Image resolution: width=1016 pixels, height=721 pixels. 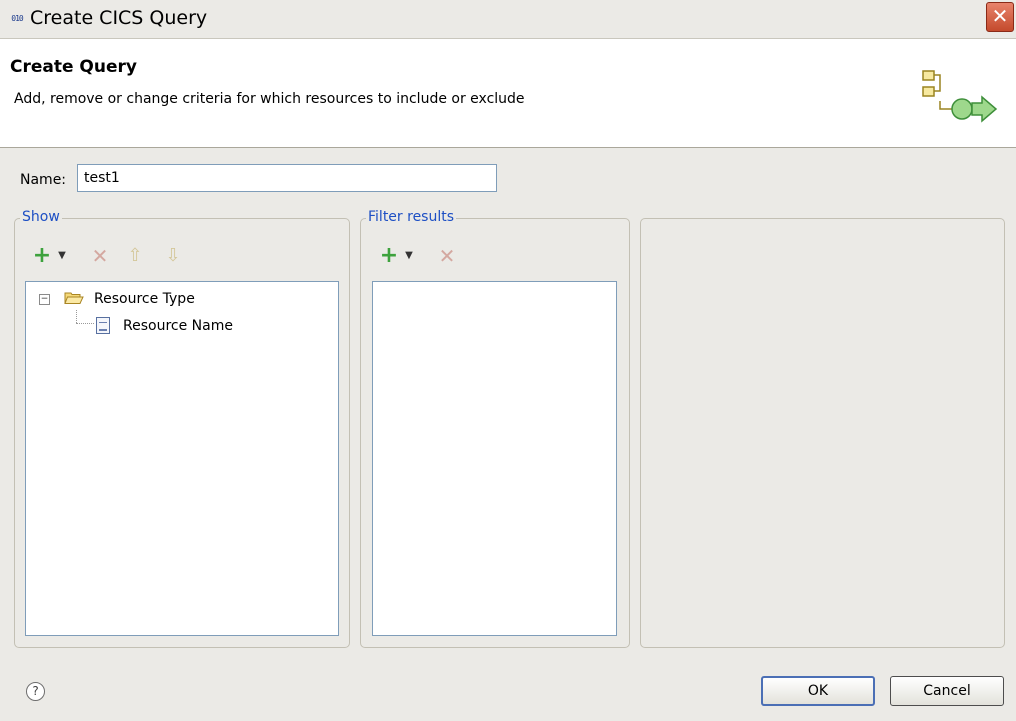 I want to click on query-wizard-graphic-icon, so click(x=960, y=96).